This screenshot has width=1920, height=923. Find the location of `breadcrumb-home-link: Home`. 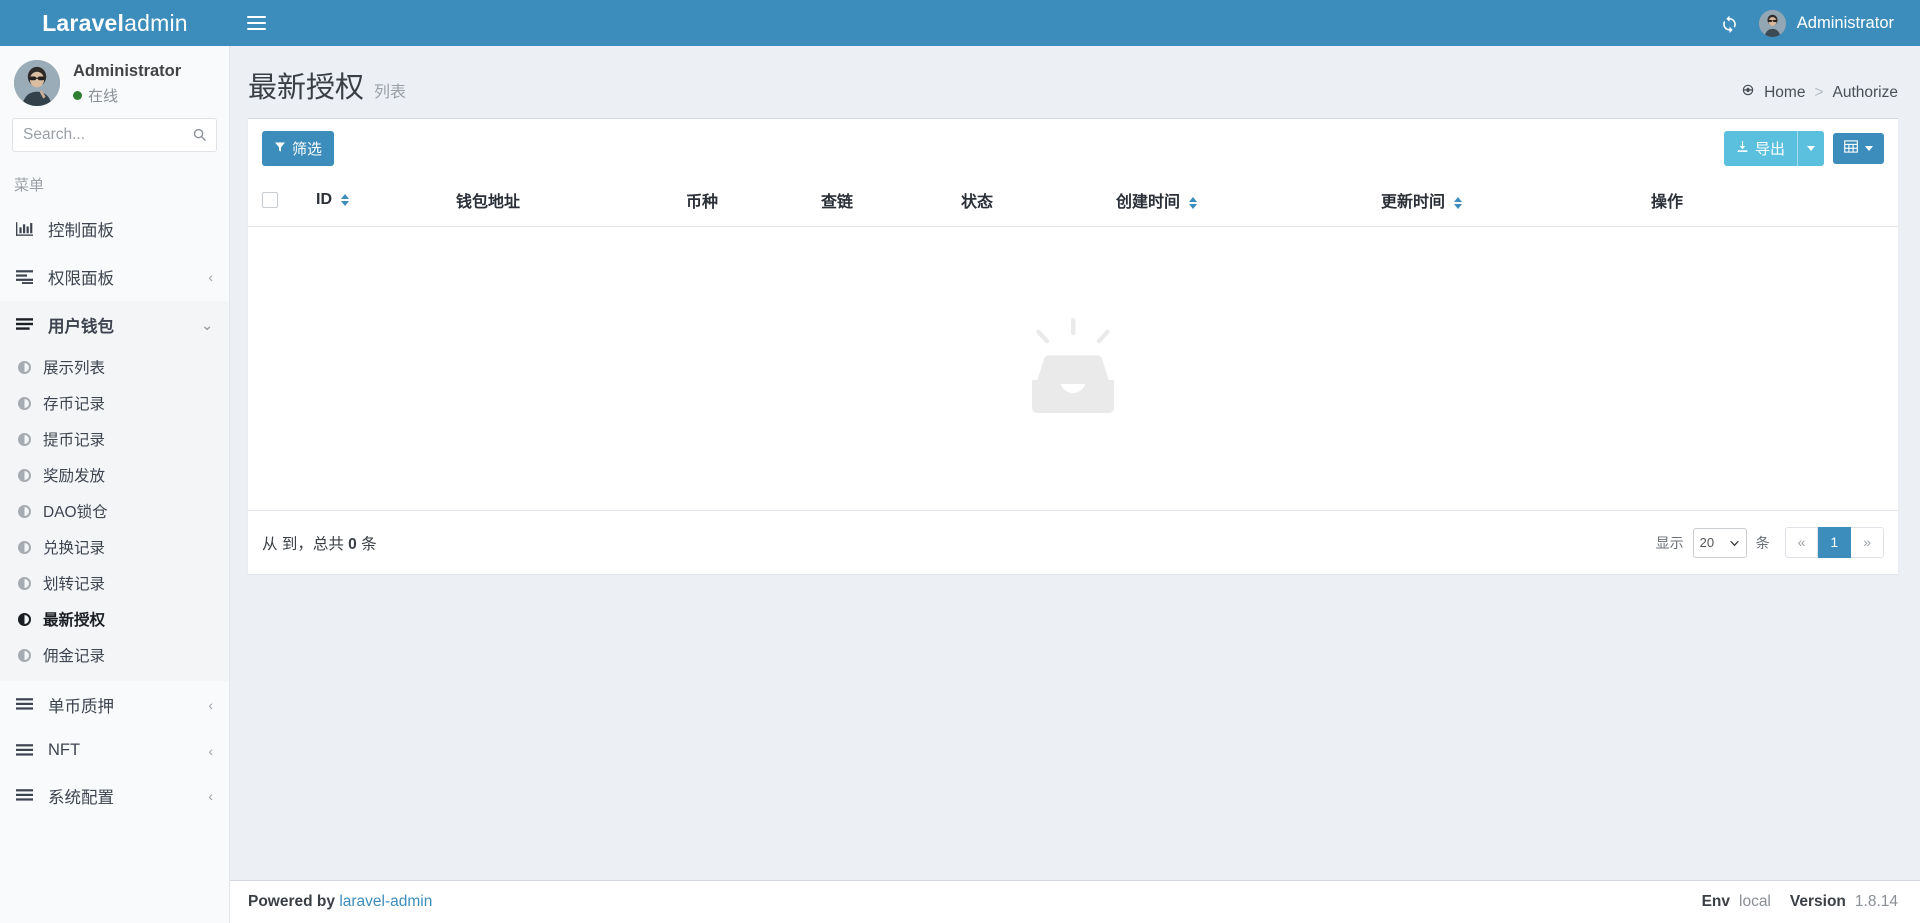

breadcrumb-home-link: Home is located at coordinates (1784, 93).